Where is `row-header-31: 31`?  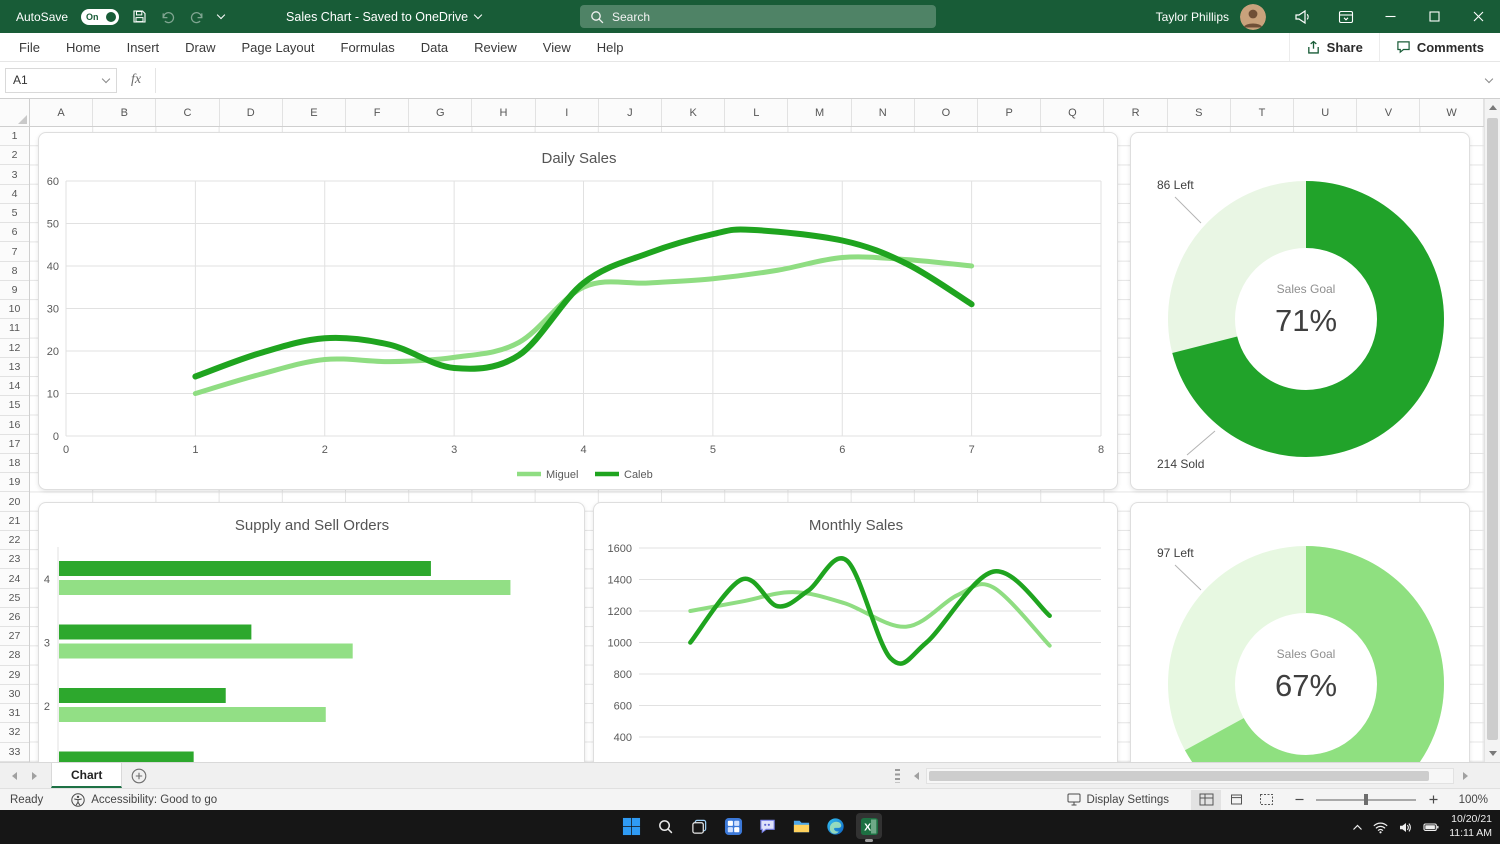
row-header-31: 31 is located at coordinates (14, 714).